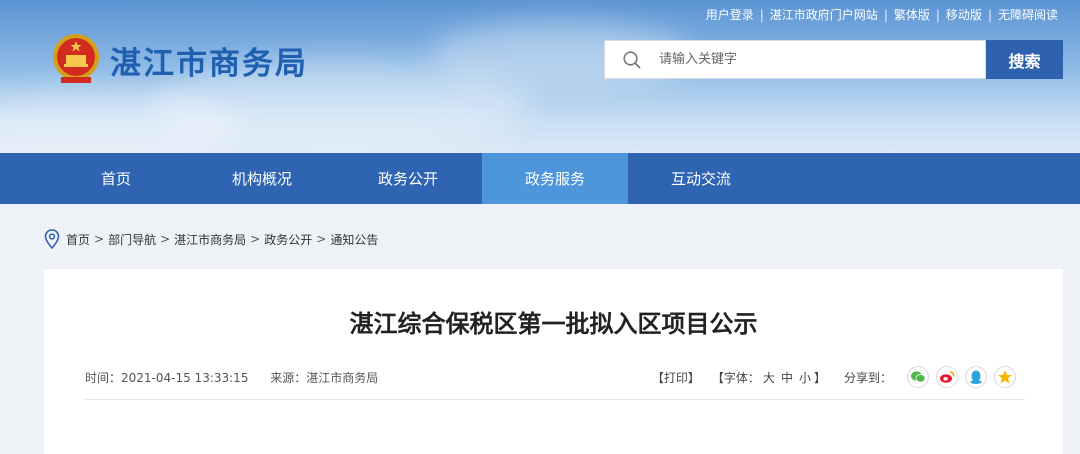 This screenshot has height=454, width=1080. What do you see at coordinates (964, 14) in the screenshot?
I see `mobile-version-link: 移动版` at bounding box center [964, 14].